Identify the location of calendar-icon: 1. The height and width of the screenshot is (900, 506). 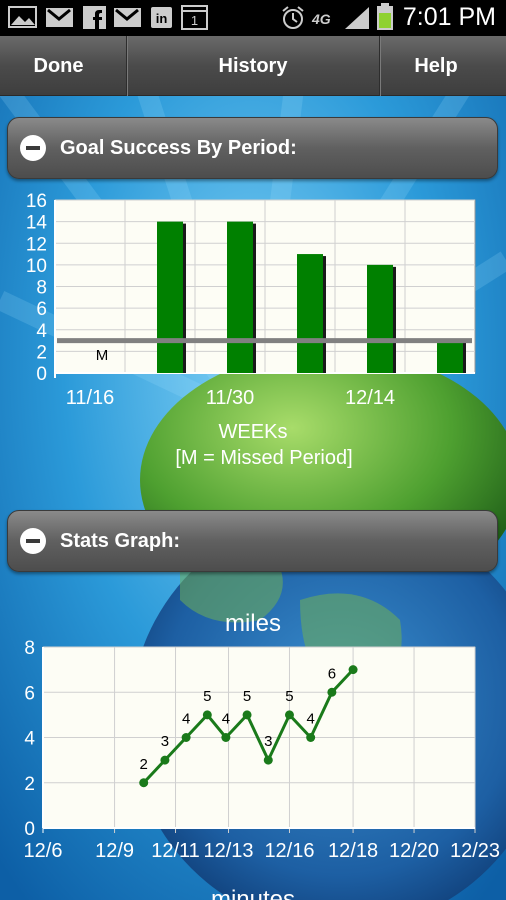
(194, 17).